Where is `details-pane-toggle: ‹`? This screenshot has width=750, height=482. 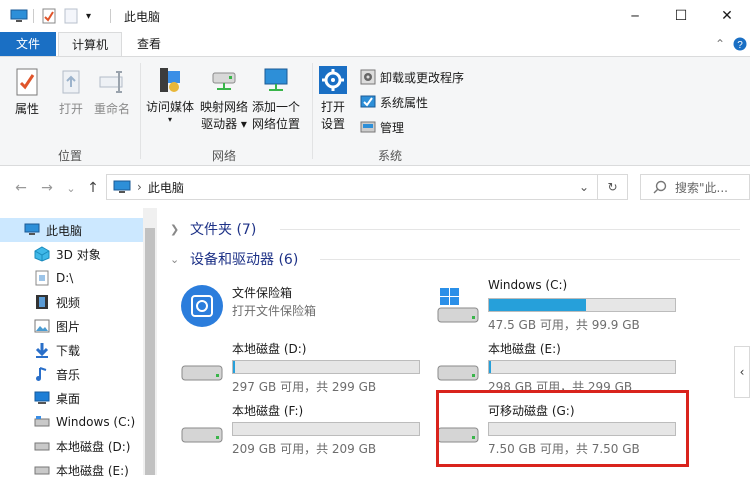 details-pane-toggle: ‹ is located at coordinates (742, 372).